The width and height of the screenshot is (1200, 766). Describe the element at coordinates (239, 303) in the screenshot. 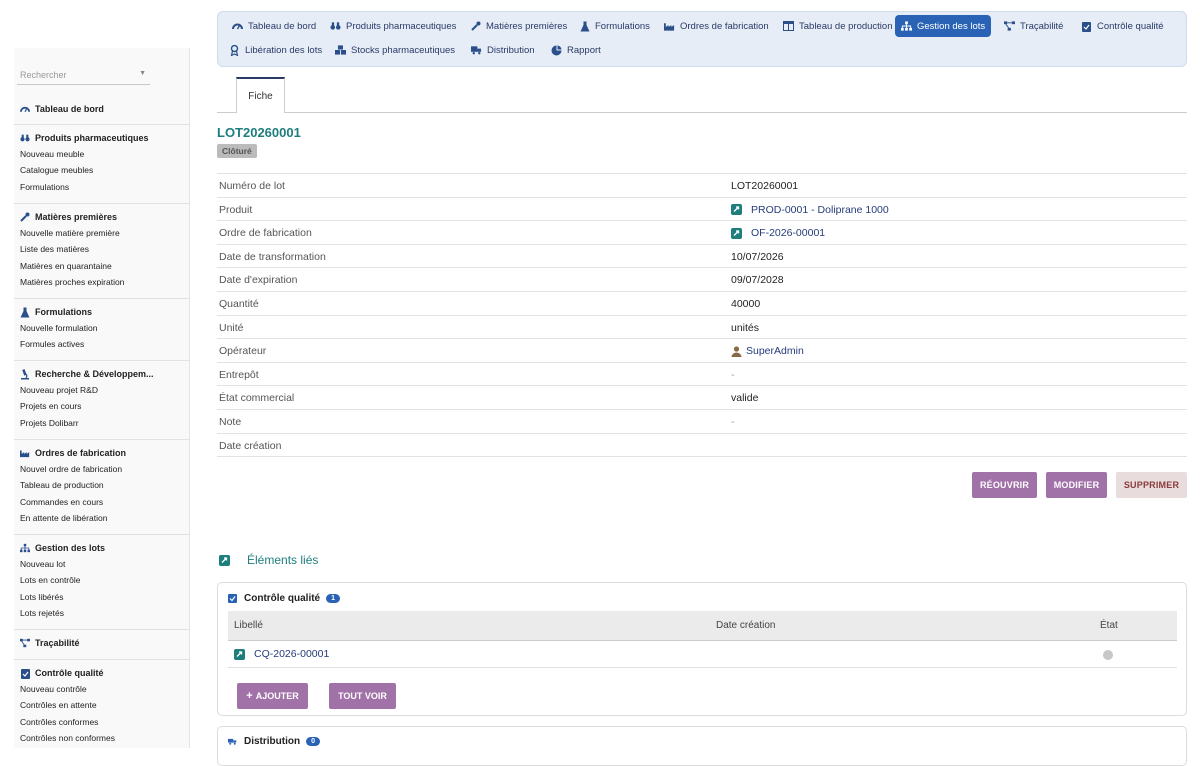

I see `field-label: Quantité` at that location.